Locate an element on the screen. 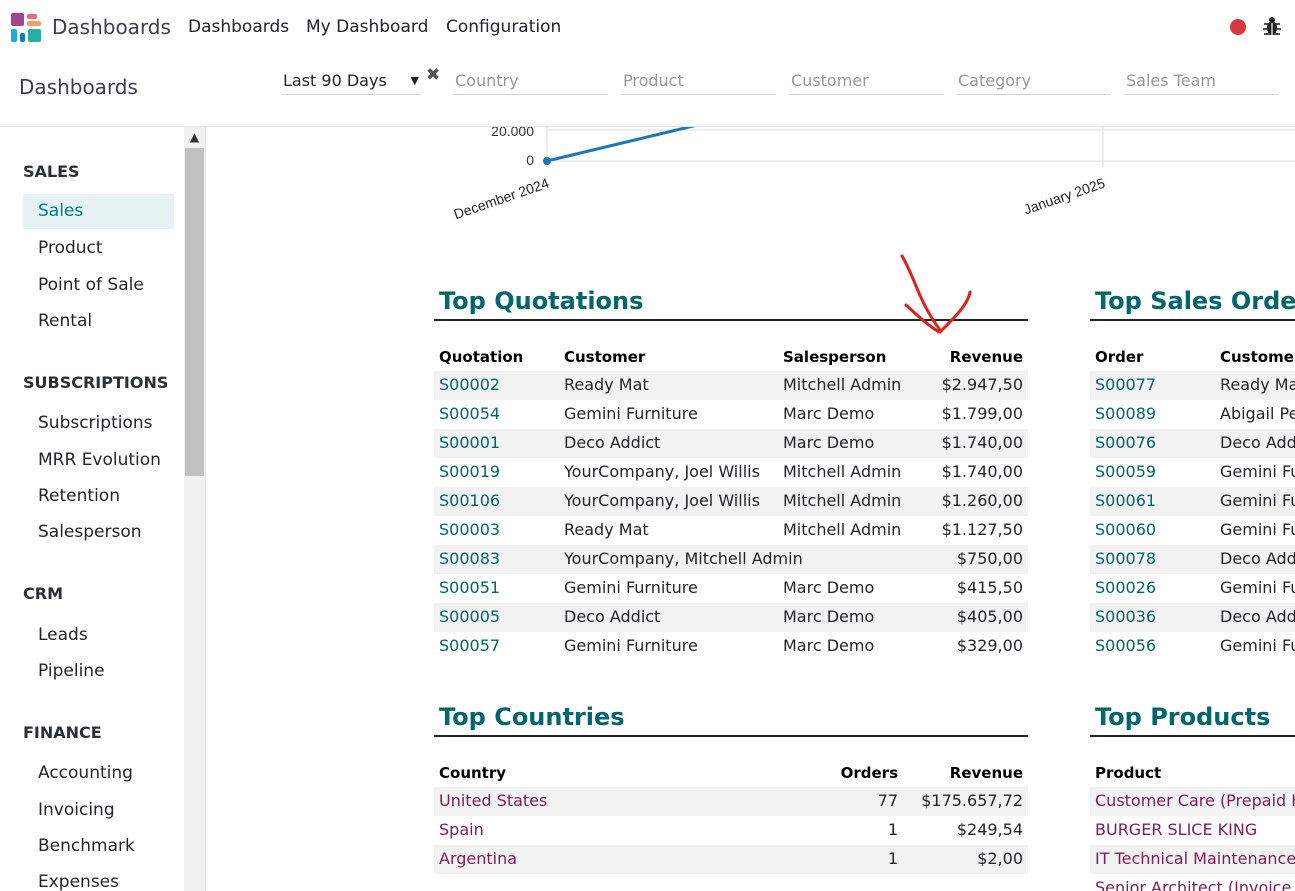 Image resolution: width=1295 pixels, height=891 pixels. sidebar-item-product: Product is located at coordinates (98, 248).